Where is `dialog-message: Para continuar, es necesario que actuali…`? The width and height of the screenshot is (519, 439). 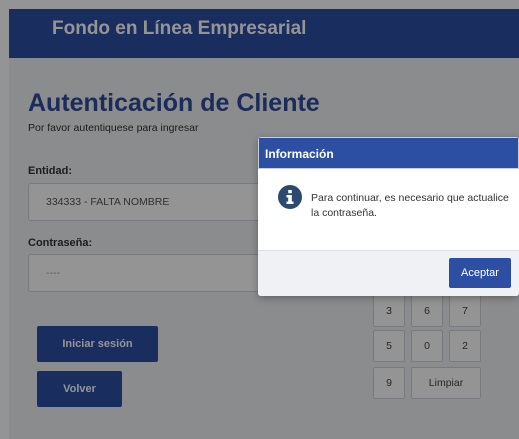
dialog-message: Para continuar, es necesario que actuali… is located at coordinates (410, 205).